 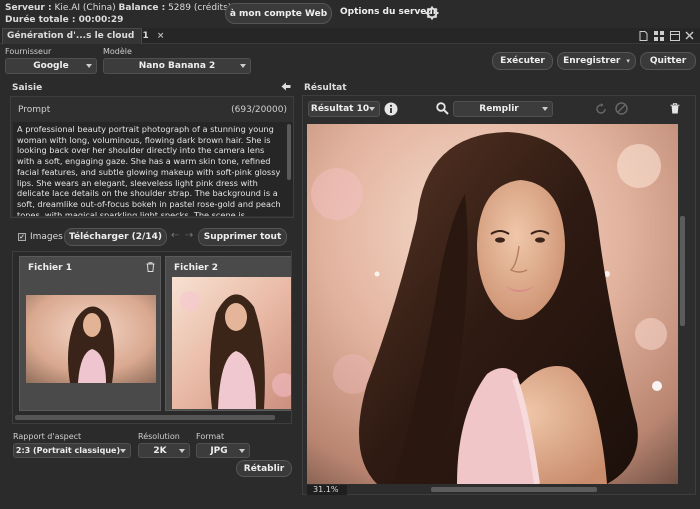 I want to click on grid-icon, so click(x=659, y=36).